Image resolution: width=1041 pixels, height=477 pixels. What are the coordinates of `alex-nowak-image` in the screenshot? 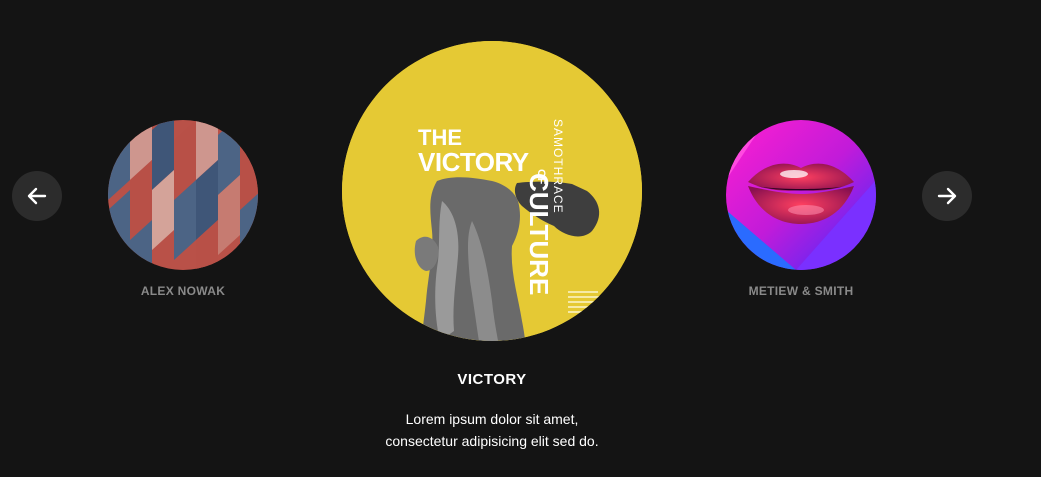 It's located at (183, 195).